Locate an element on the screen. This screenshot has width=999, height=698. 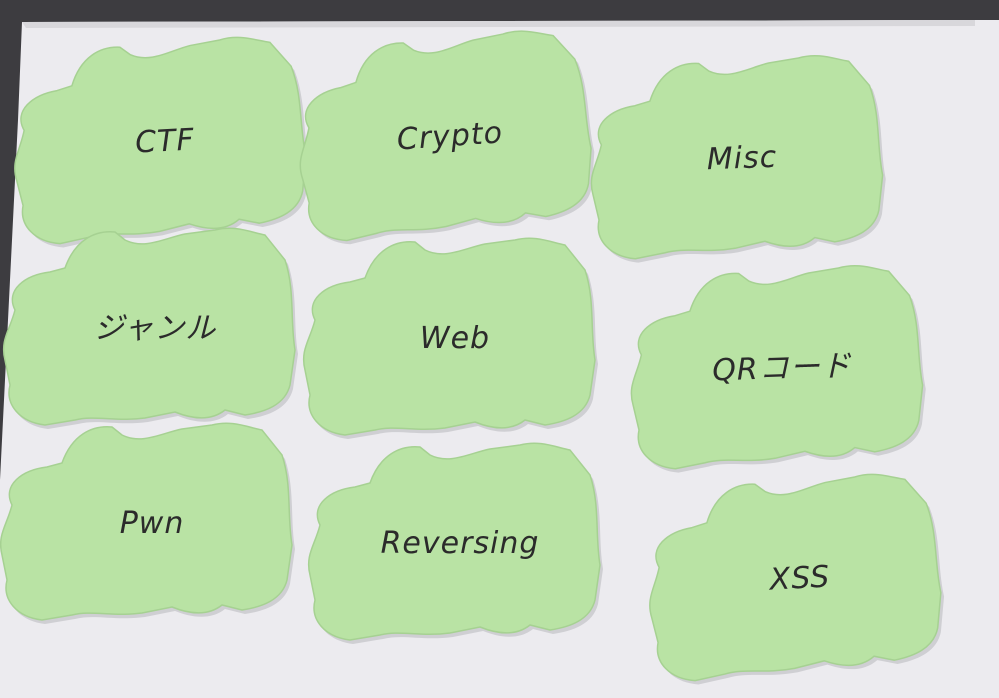
note-label: ジャンル is located at coordinates (155, 328).